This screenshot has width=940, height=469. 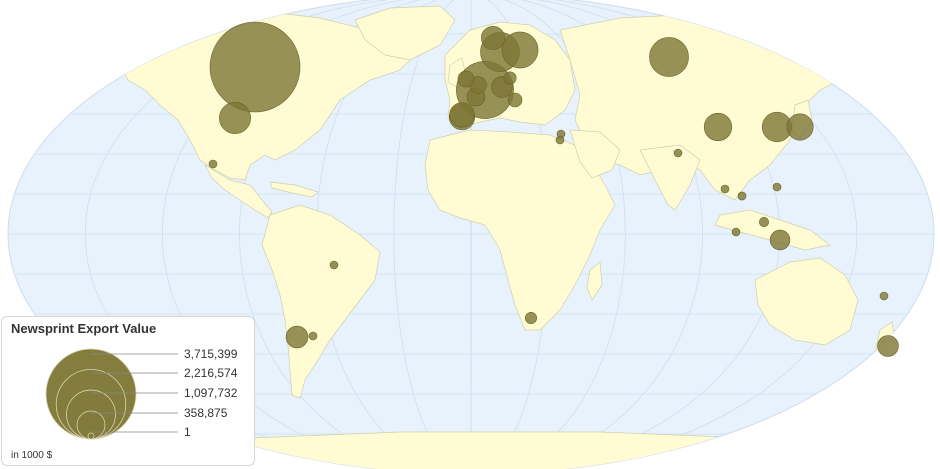 What do you see at coordinates (211, 393) in the screenshot?
I see `legend-label: 1,097,732` at bounding box center [211, 393].